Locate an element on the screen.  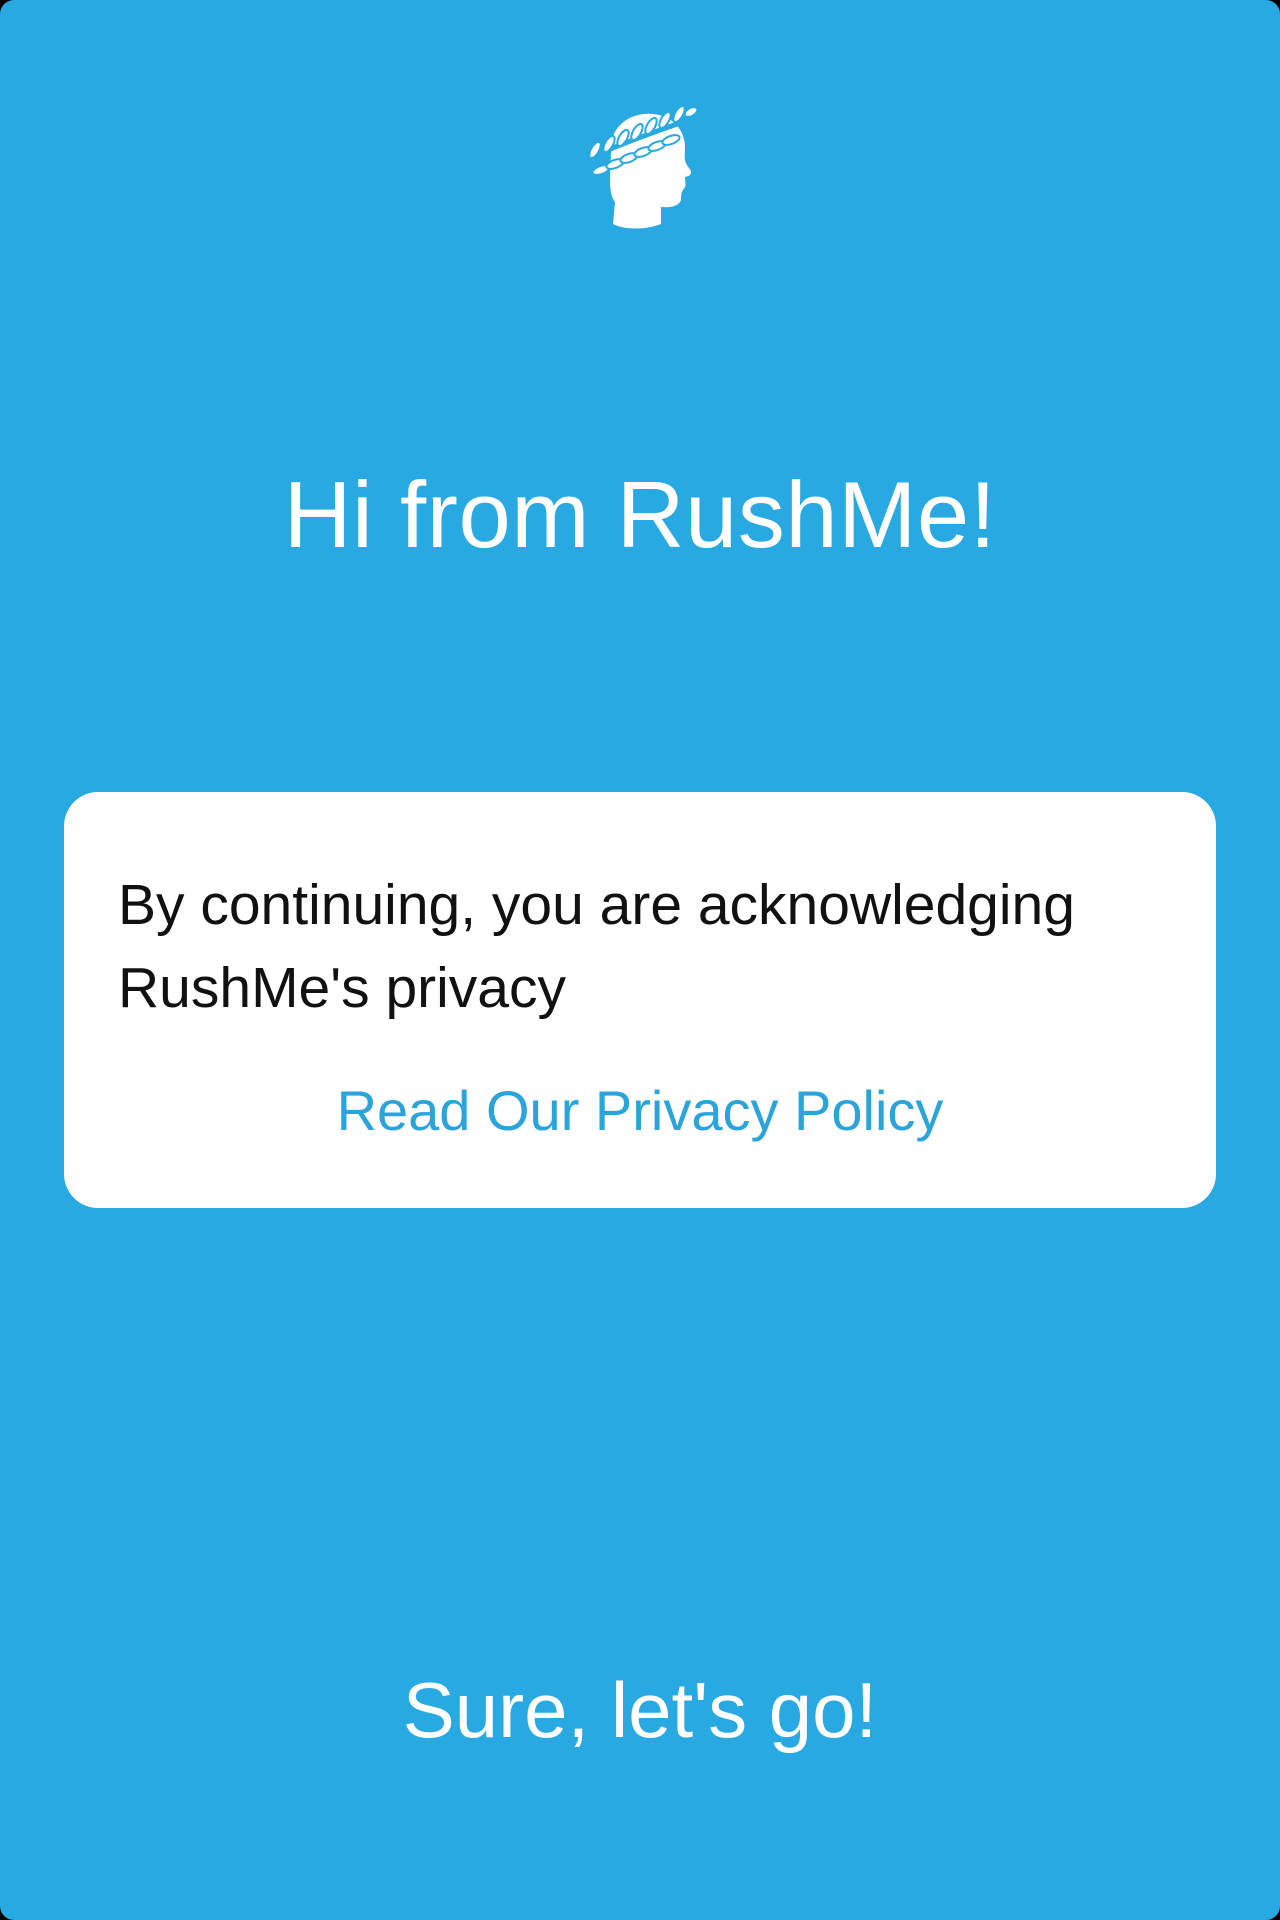
welcome-headline: Hi from RushMe! is located at coordinates (640, 514).